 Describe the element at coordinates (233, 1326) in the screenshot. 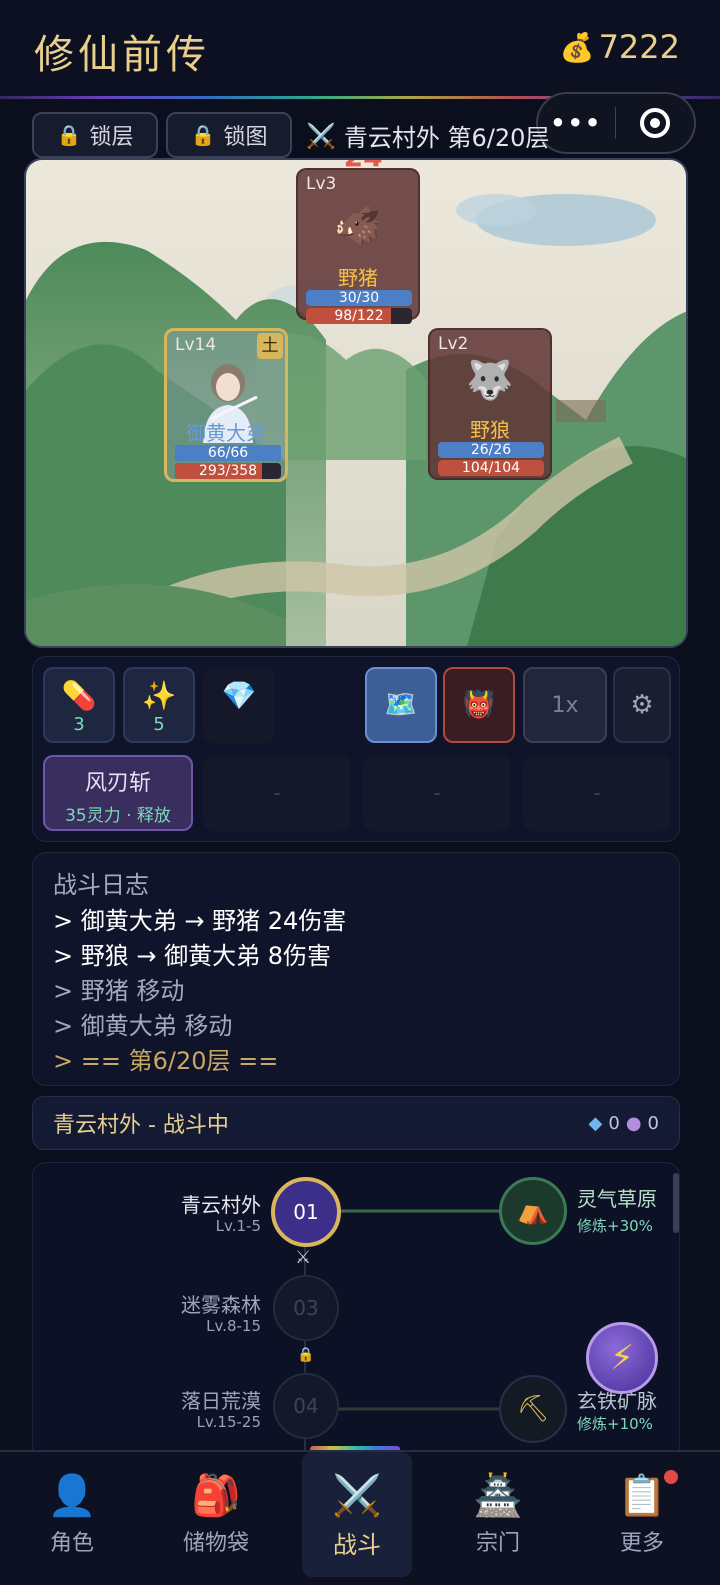

I see `stage-node-level: Lv.8-15` at that location.